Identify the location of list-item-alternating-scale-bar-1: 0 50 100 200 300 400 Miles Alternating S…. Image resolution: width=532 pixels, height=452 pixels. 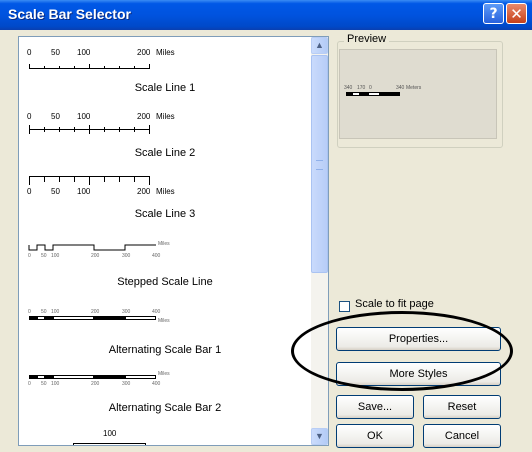
(165, 336).